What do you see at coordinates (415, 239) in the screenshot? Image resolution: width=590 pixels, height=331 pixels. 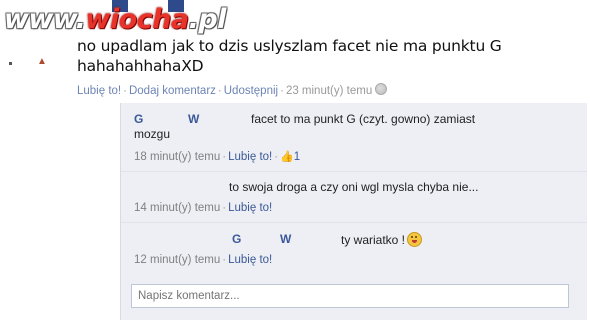 I see `smiley-emoticon-icon` at bounding box center [415, 239].